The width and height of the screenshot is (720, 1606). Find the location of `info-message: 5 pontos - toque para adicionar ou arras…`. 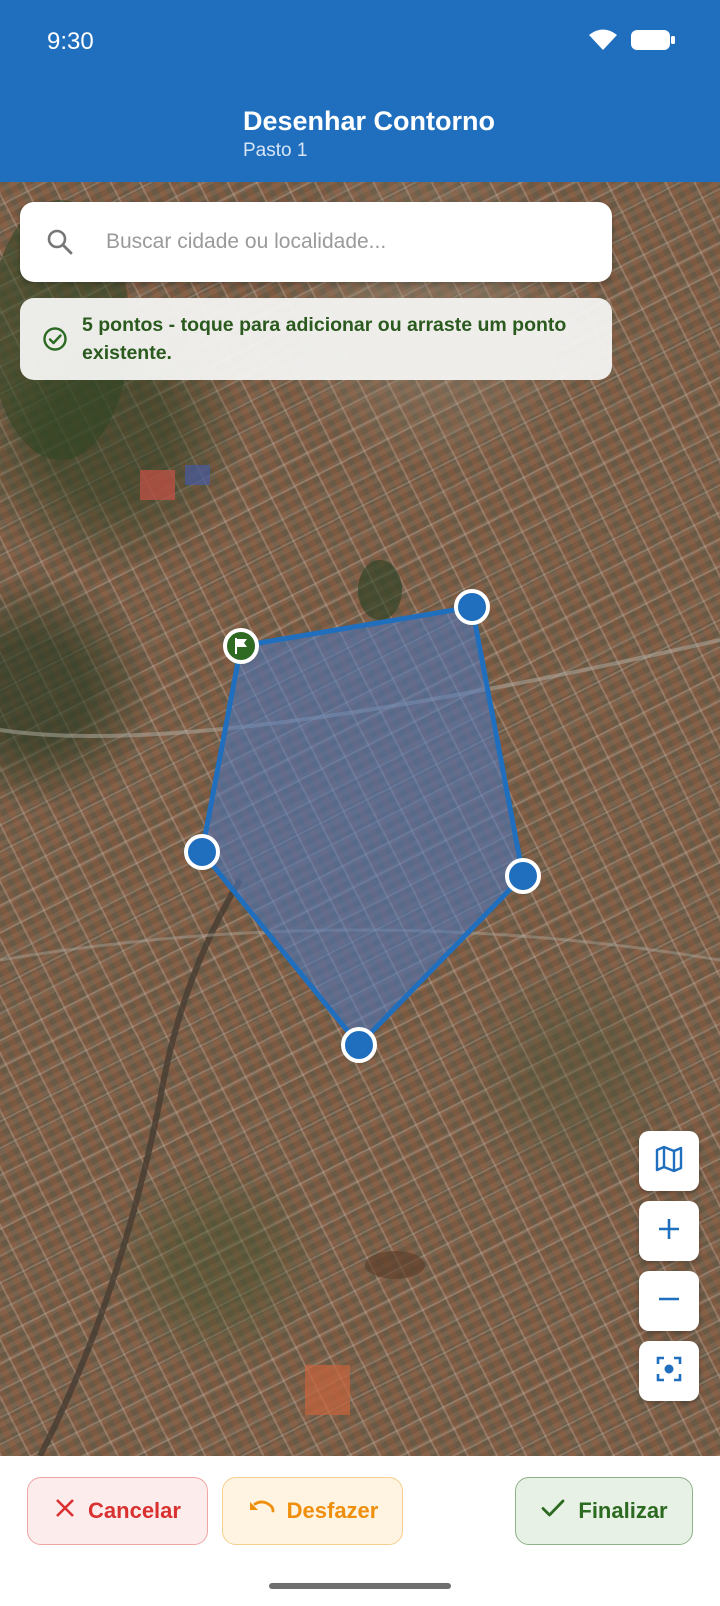

info-message: 5 pontos - toque para adicionar ou arras… is located at coordinates (324, 339).